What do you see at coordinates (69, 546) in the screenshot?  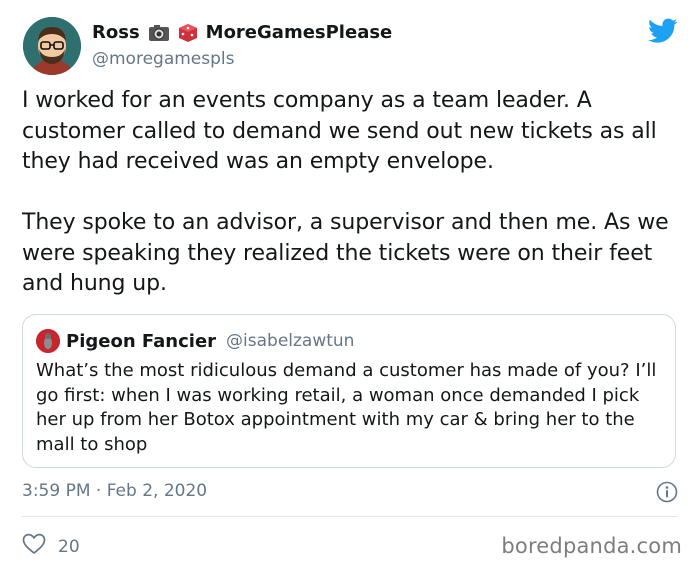 I see `like-count: 20` at bounding box center [69, 546].